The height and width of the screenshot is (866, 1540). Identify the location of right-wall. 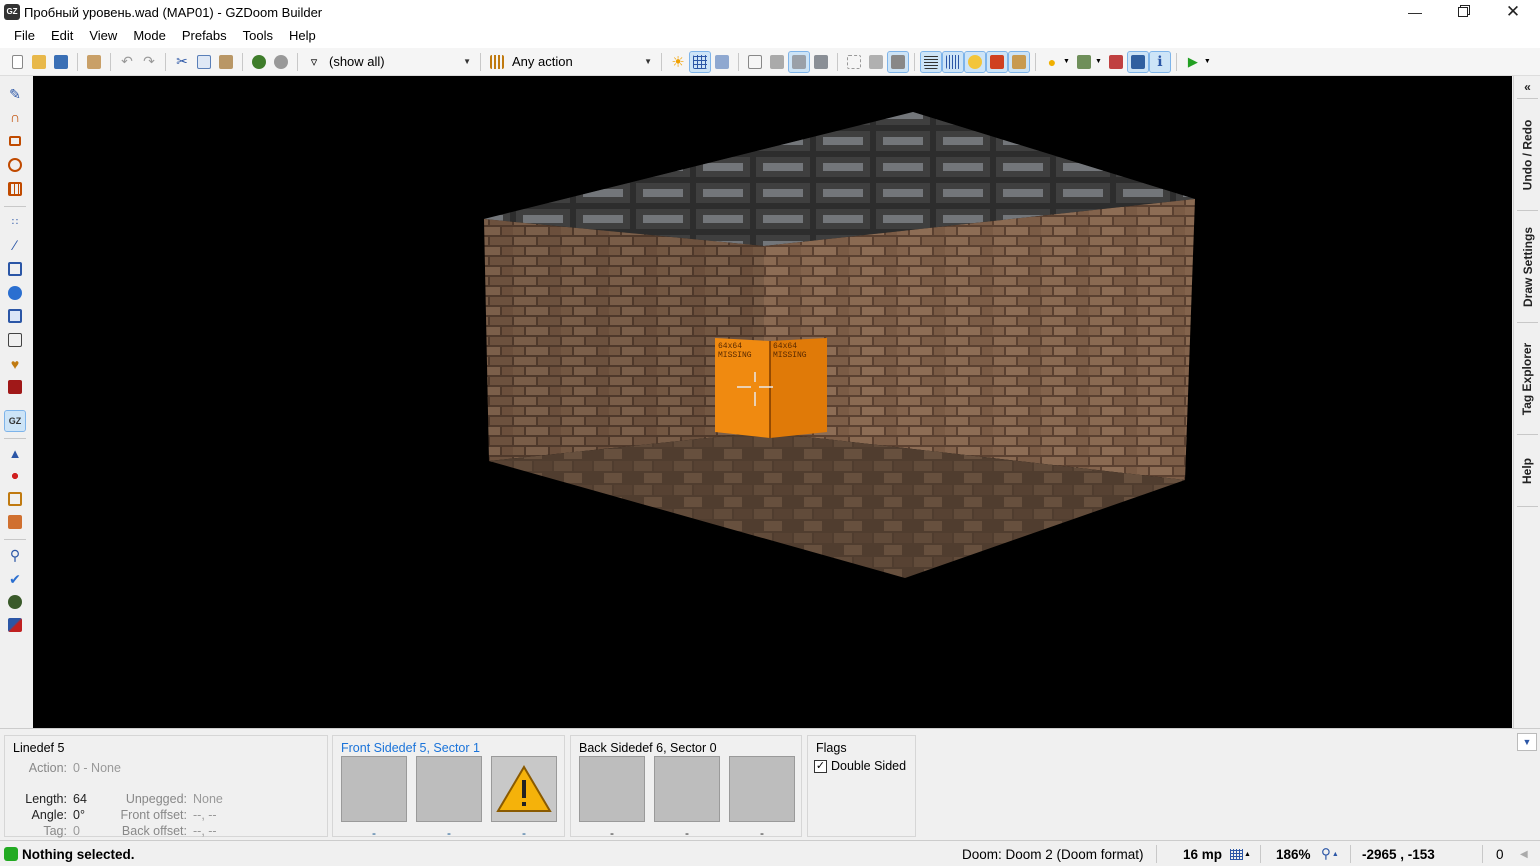
(979, 339).